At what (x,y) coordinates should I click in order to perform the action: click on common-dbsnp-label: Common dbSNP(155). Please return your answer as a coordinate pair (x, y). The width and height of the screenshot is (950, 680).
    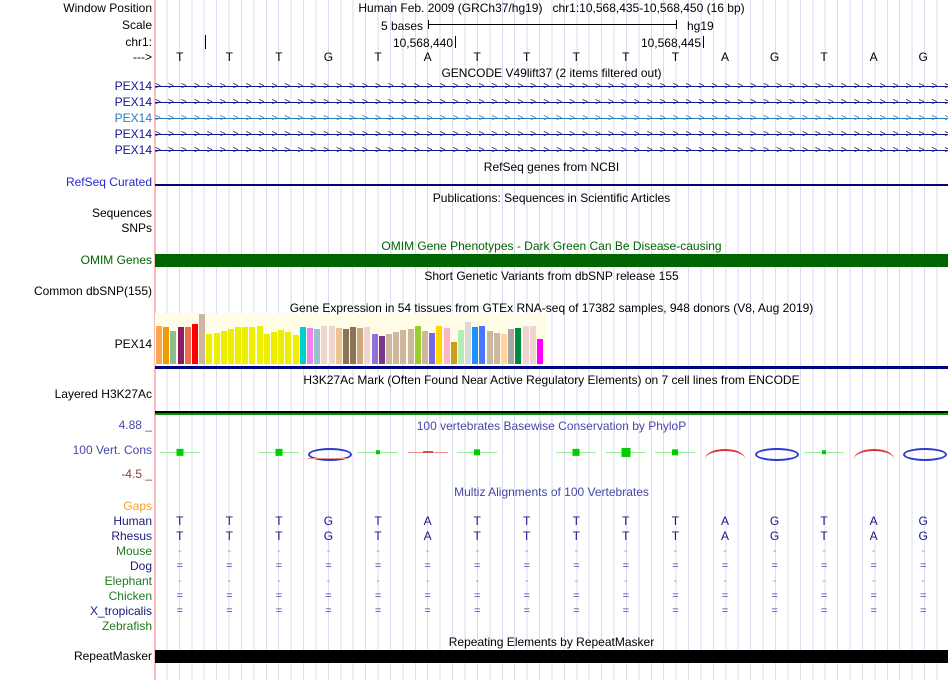
    Looking at the image, I should click on (93, 291).